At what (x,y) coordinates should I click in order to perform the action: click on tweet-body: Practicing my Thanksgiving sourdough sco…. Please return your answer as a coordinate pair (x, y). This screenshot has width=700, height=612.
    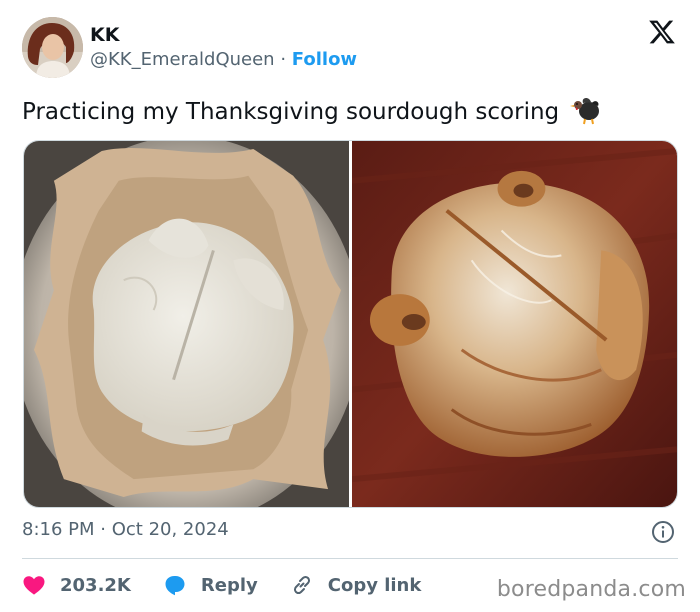
    Looking at the image, I should click on (291, 112).